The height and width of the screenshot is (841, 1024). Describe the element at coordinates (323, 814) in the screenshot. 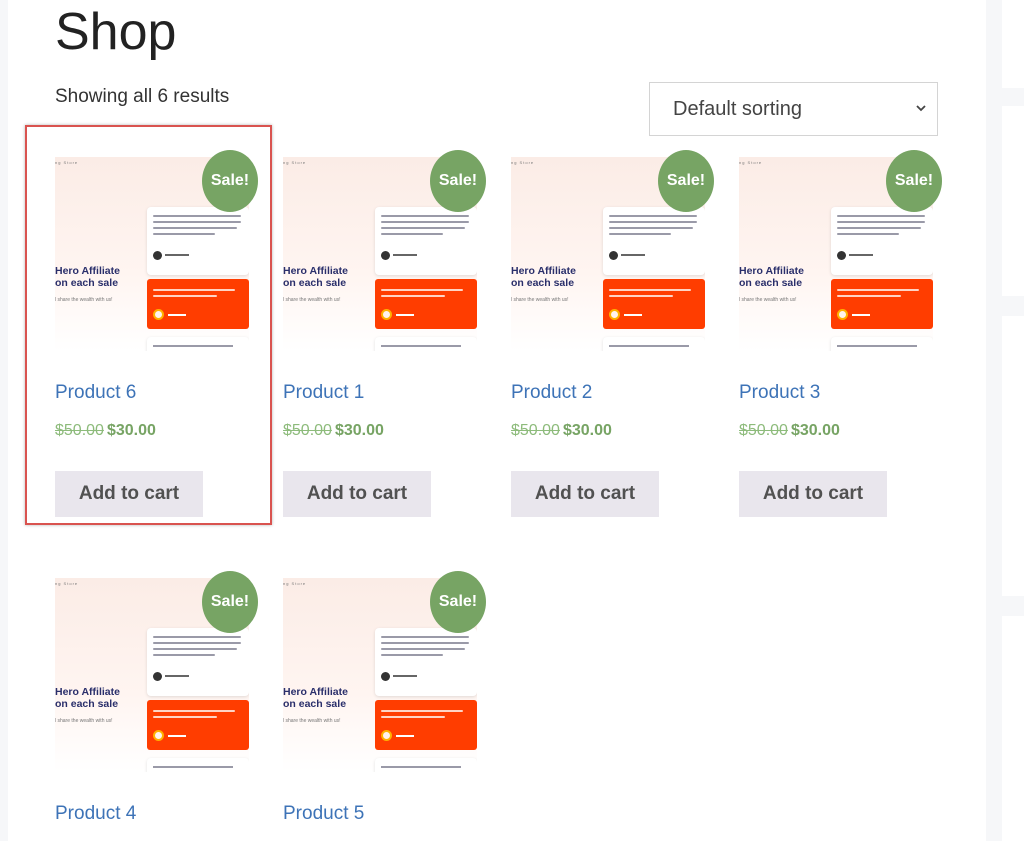

I see `product-title-link: Product 5` at that location.